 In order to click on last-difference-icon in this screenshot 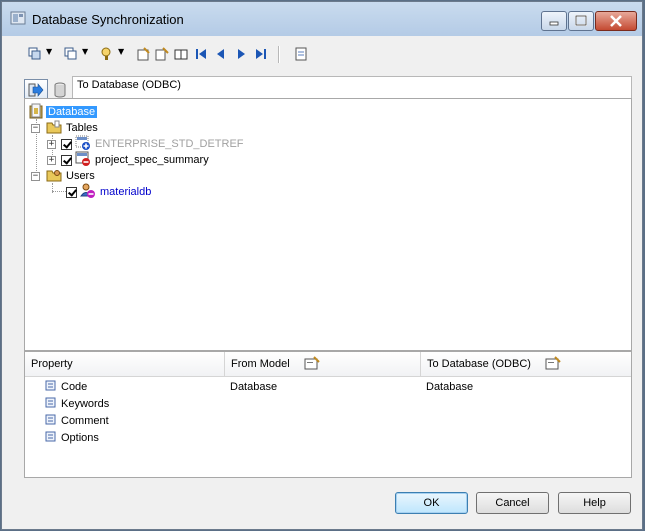, I will do `click(261, 54)`.